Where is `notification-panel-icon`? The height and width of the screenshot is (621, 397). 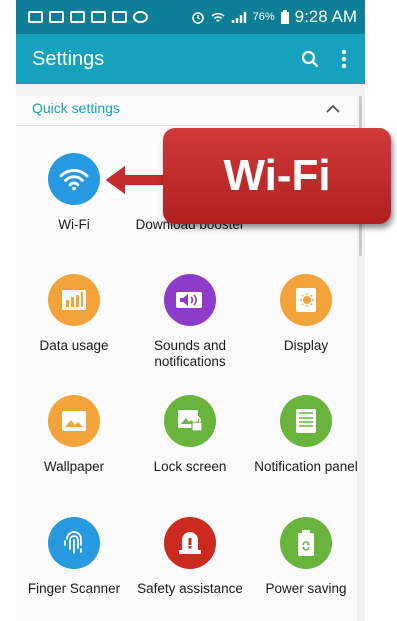
notification-panel-icon is located at coordinates (306, 421).